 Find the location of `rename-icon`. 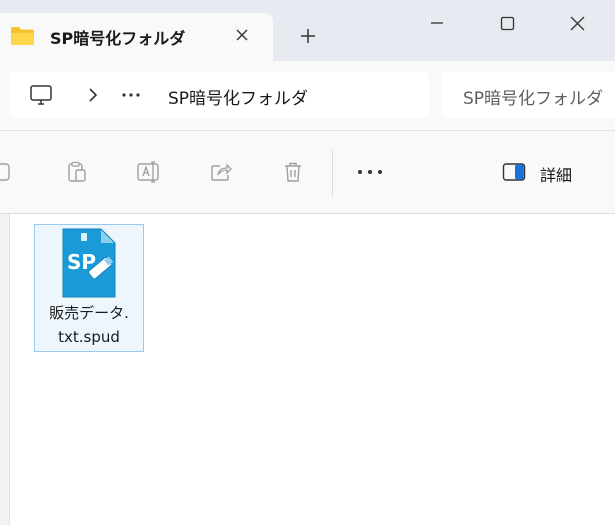

rename-icon is located at coordinates (148, 172).